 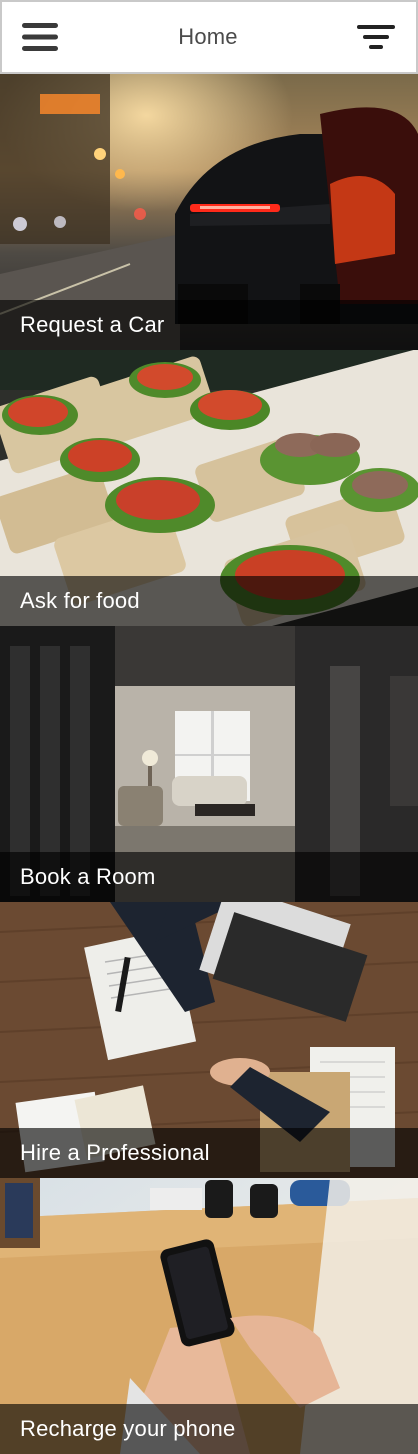 I want to click on page-title: Home, so click(x=208, y=36).